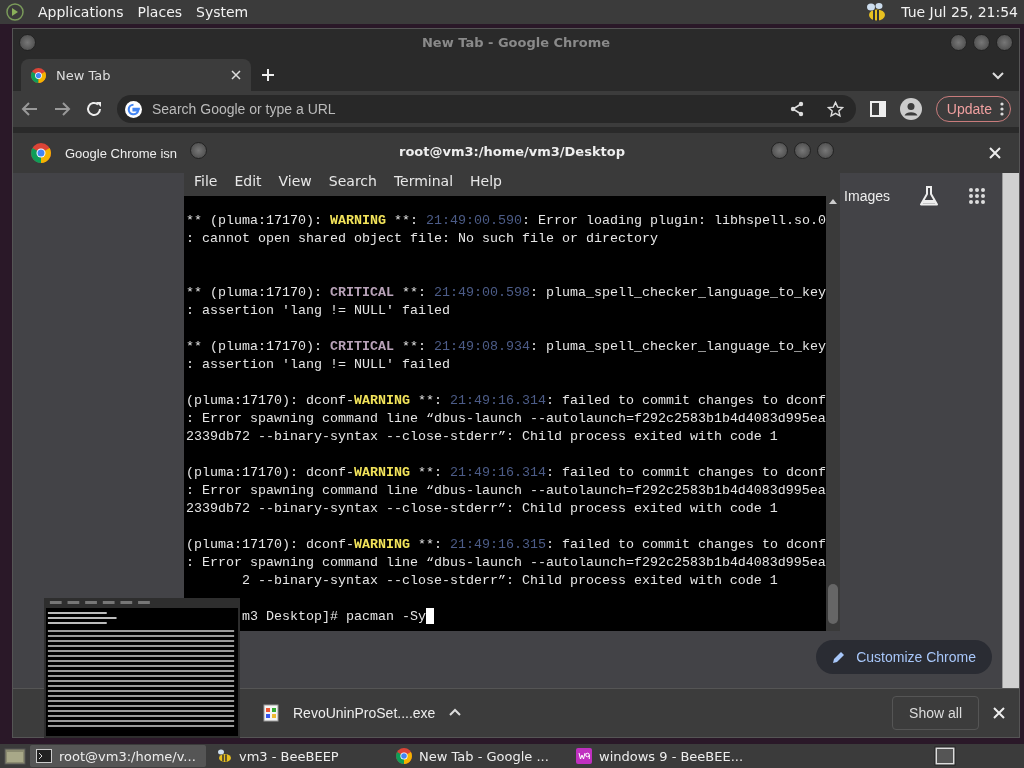  Describe the element at coordinates (422, 239) in the screenshot. I see `terminal-line: : cannot open shared object file: No such file or directory` at that location.